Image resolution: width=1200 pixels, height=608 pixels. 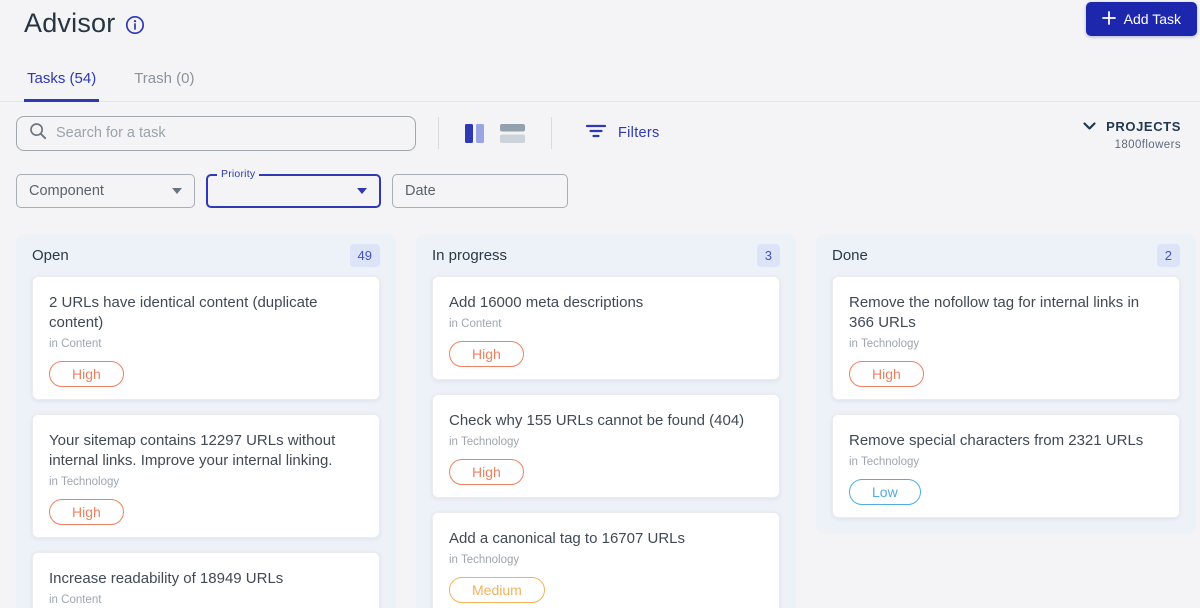 What do you see at coordinates (135, 25) in the screenshot?
I see `info-icon` at bounding box center [135, 25].